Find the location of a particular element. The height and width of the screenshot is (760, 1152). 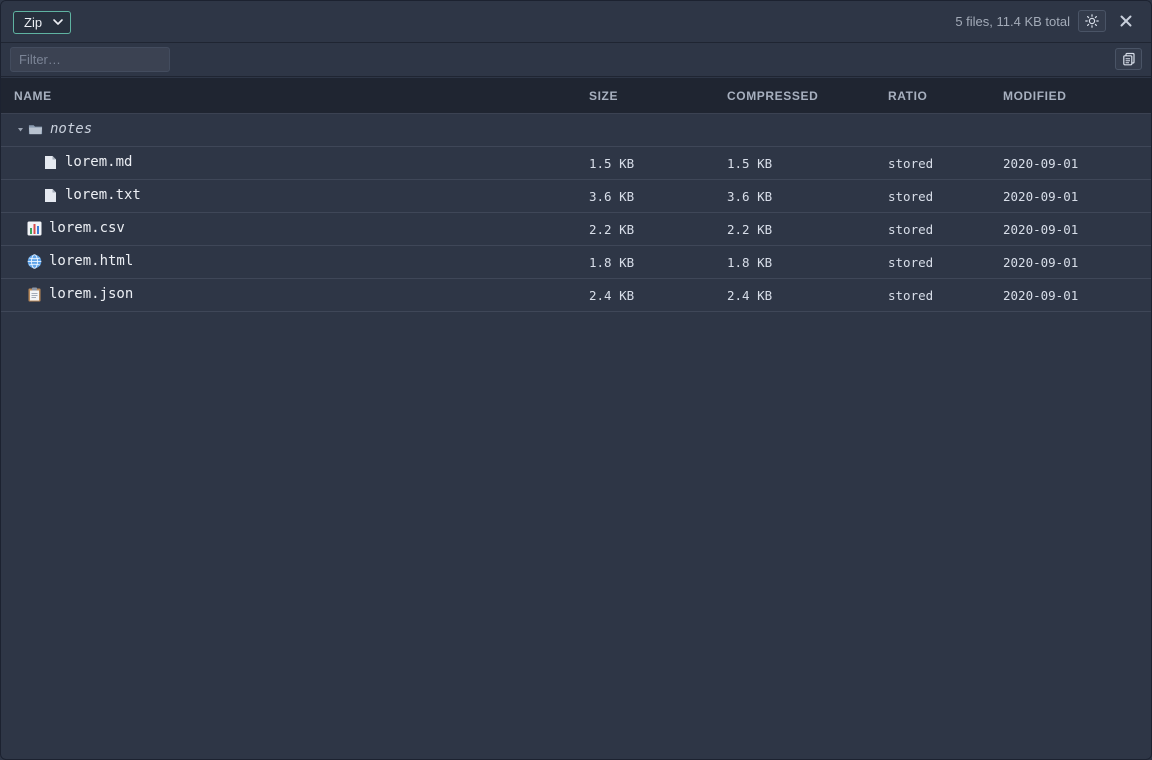

file-row: lorem.md 1.5 KB 1.5 KB stored 2020-09-01 is located at coordinates (576, 163).